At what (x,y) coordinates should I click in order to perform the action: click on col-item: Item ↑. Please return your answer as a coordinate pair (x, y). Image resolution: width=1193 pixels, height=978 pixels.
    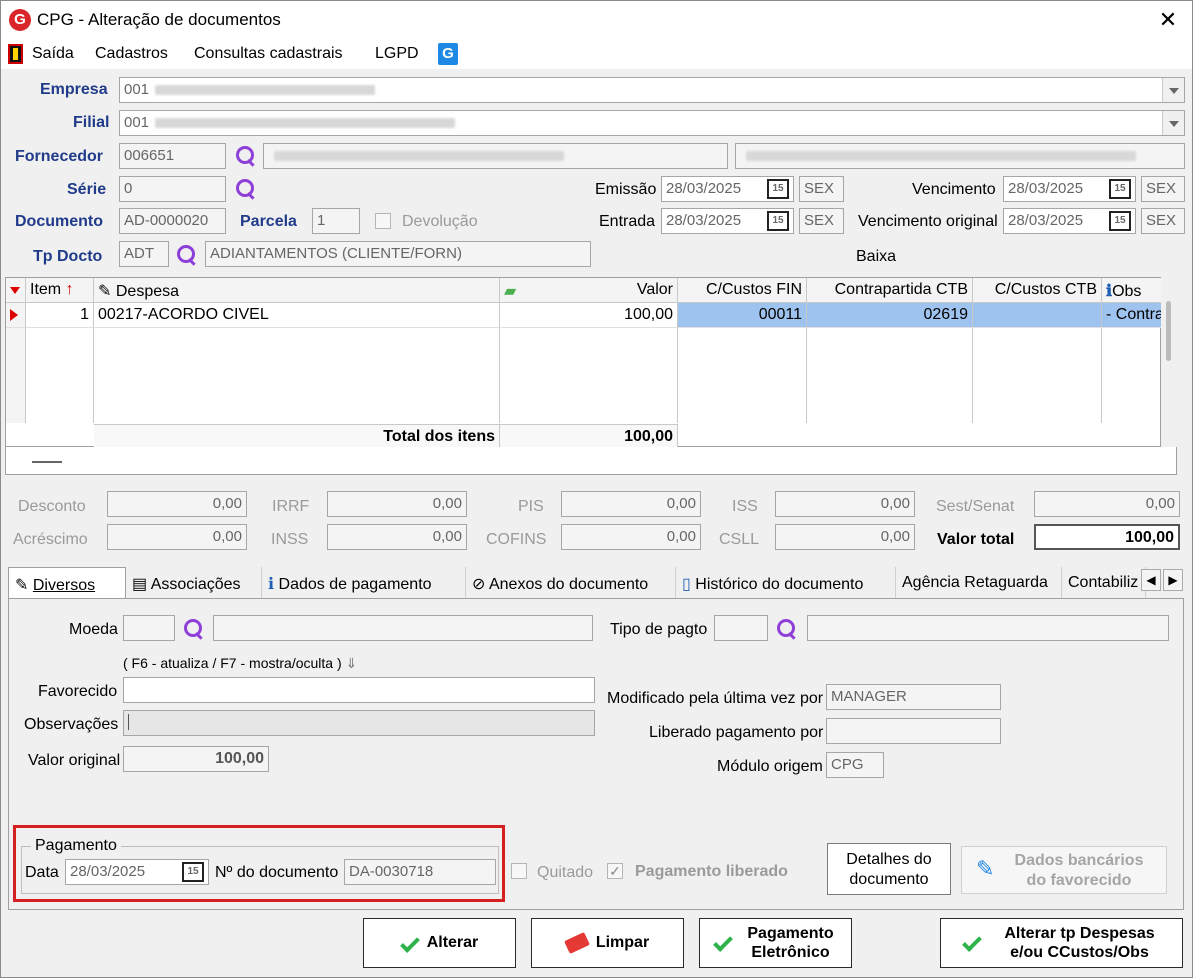
    Looking at the image, I should click on (60, 290).